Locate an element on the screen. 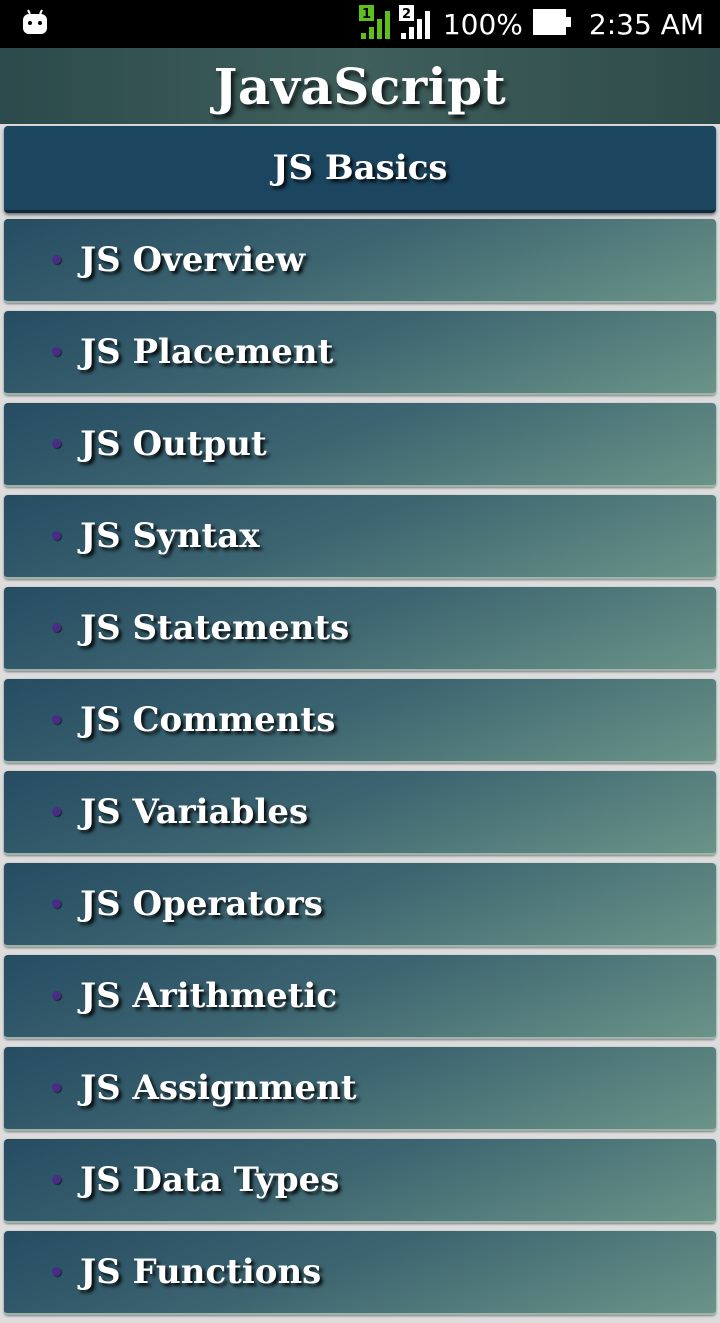 The width and height of the screenshot is (720, 1323). list-item-js-data-types: JS Data Types is located at coordinates (360, 1181).